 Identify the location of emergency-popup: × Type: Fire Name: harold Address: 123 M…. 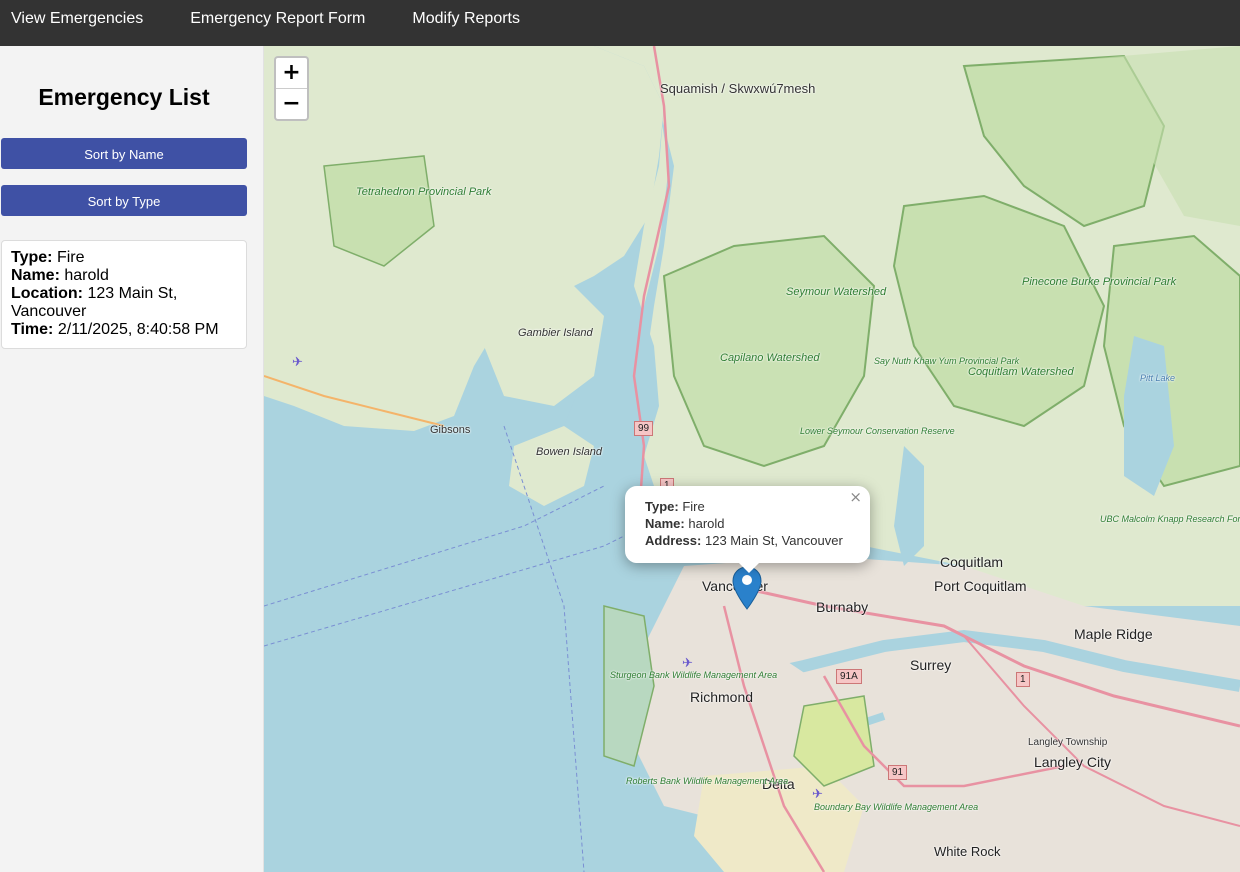
(747, 529).